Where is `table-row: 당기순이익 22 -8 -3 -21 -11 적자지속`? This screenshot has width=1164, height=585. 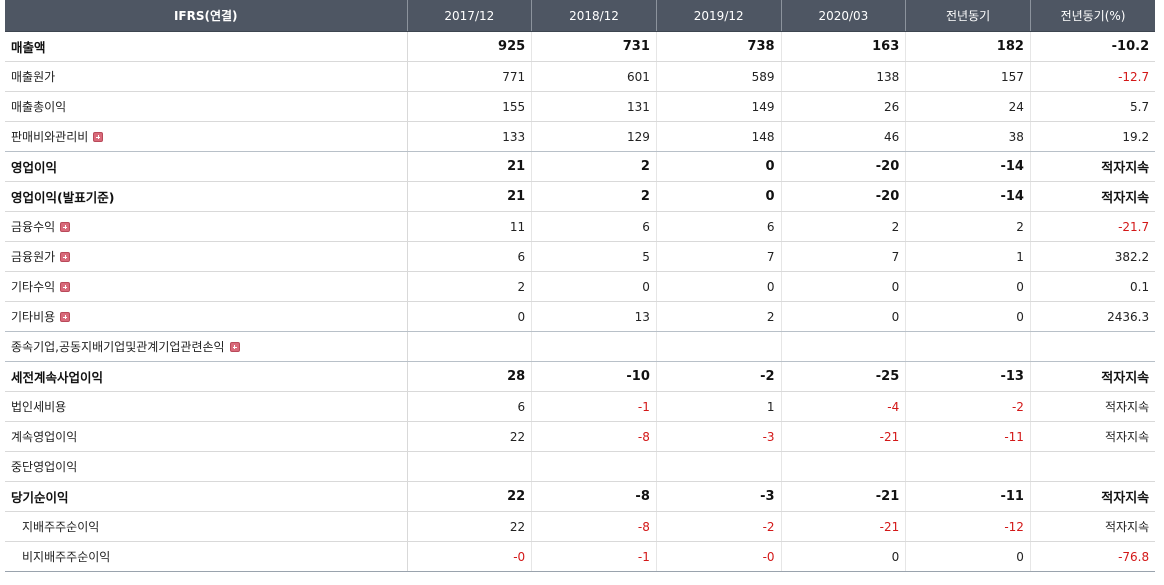
table-row: 당기순이익 22 -8 -3 -21 -11 적자지속 is located at coordinates (580, 496).